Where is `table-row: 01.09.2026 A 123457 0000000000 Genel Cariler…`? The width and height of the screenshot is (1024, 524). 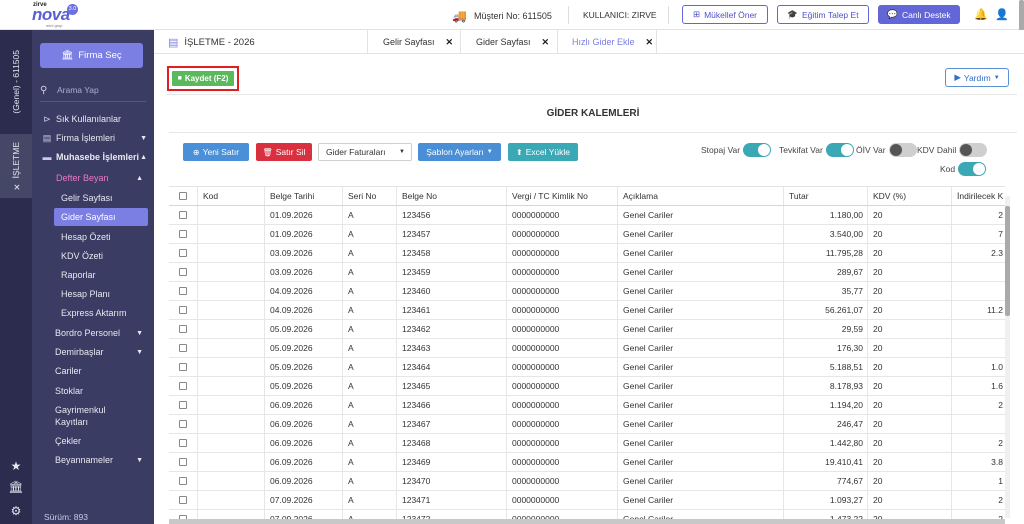 table-row: 01.09.2026 A 123457 0000000000 Genel Cariler… is located at coordinates (587, 234).